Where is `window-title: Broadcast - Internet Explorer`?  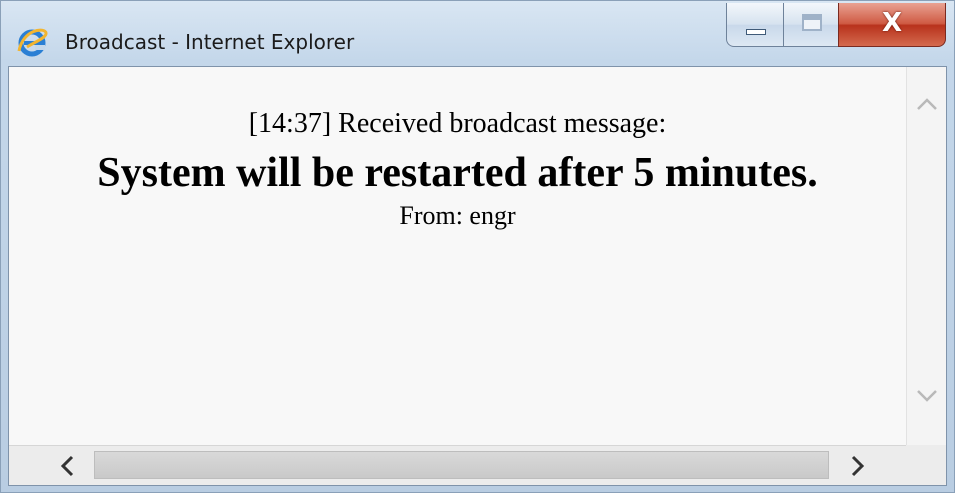
window-title: Broadcast - Internet Explorer is located at coordinates (210, 42).